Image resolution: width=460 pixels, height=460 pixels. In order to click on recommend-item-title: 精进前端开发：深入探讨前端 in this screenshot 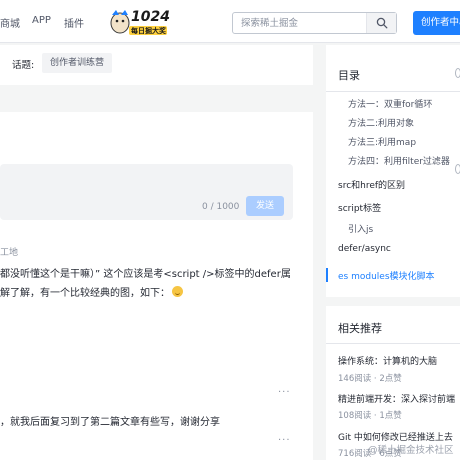, I will do `click(396, 398)`.